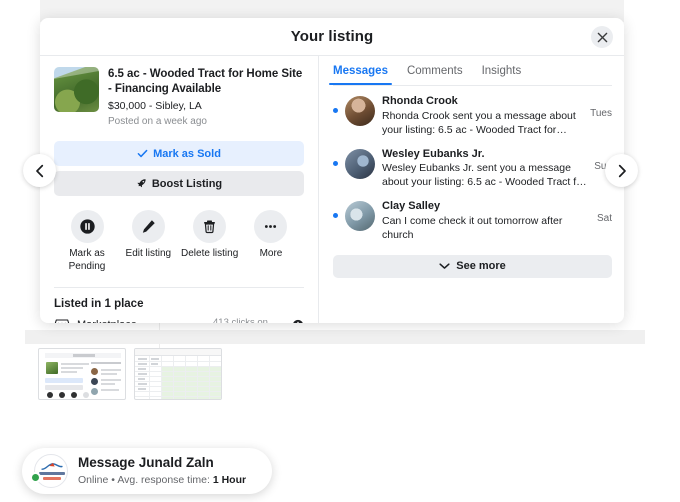  What do you see at coordinates (107, 320) in the screenshot?
I see `listed-in-place: Marketplace` at bounding box center [107, 320].